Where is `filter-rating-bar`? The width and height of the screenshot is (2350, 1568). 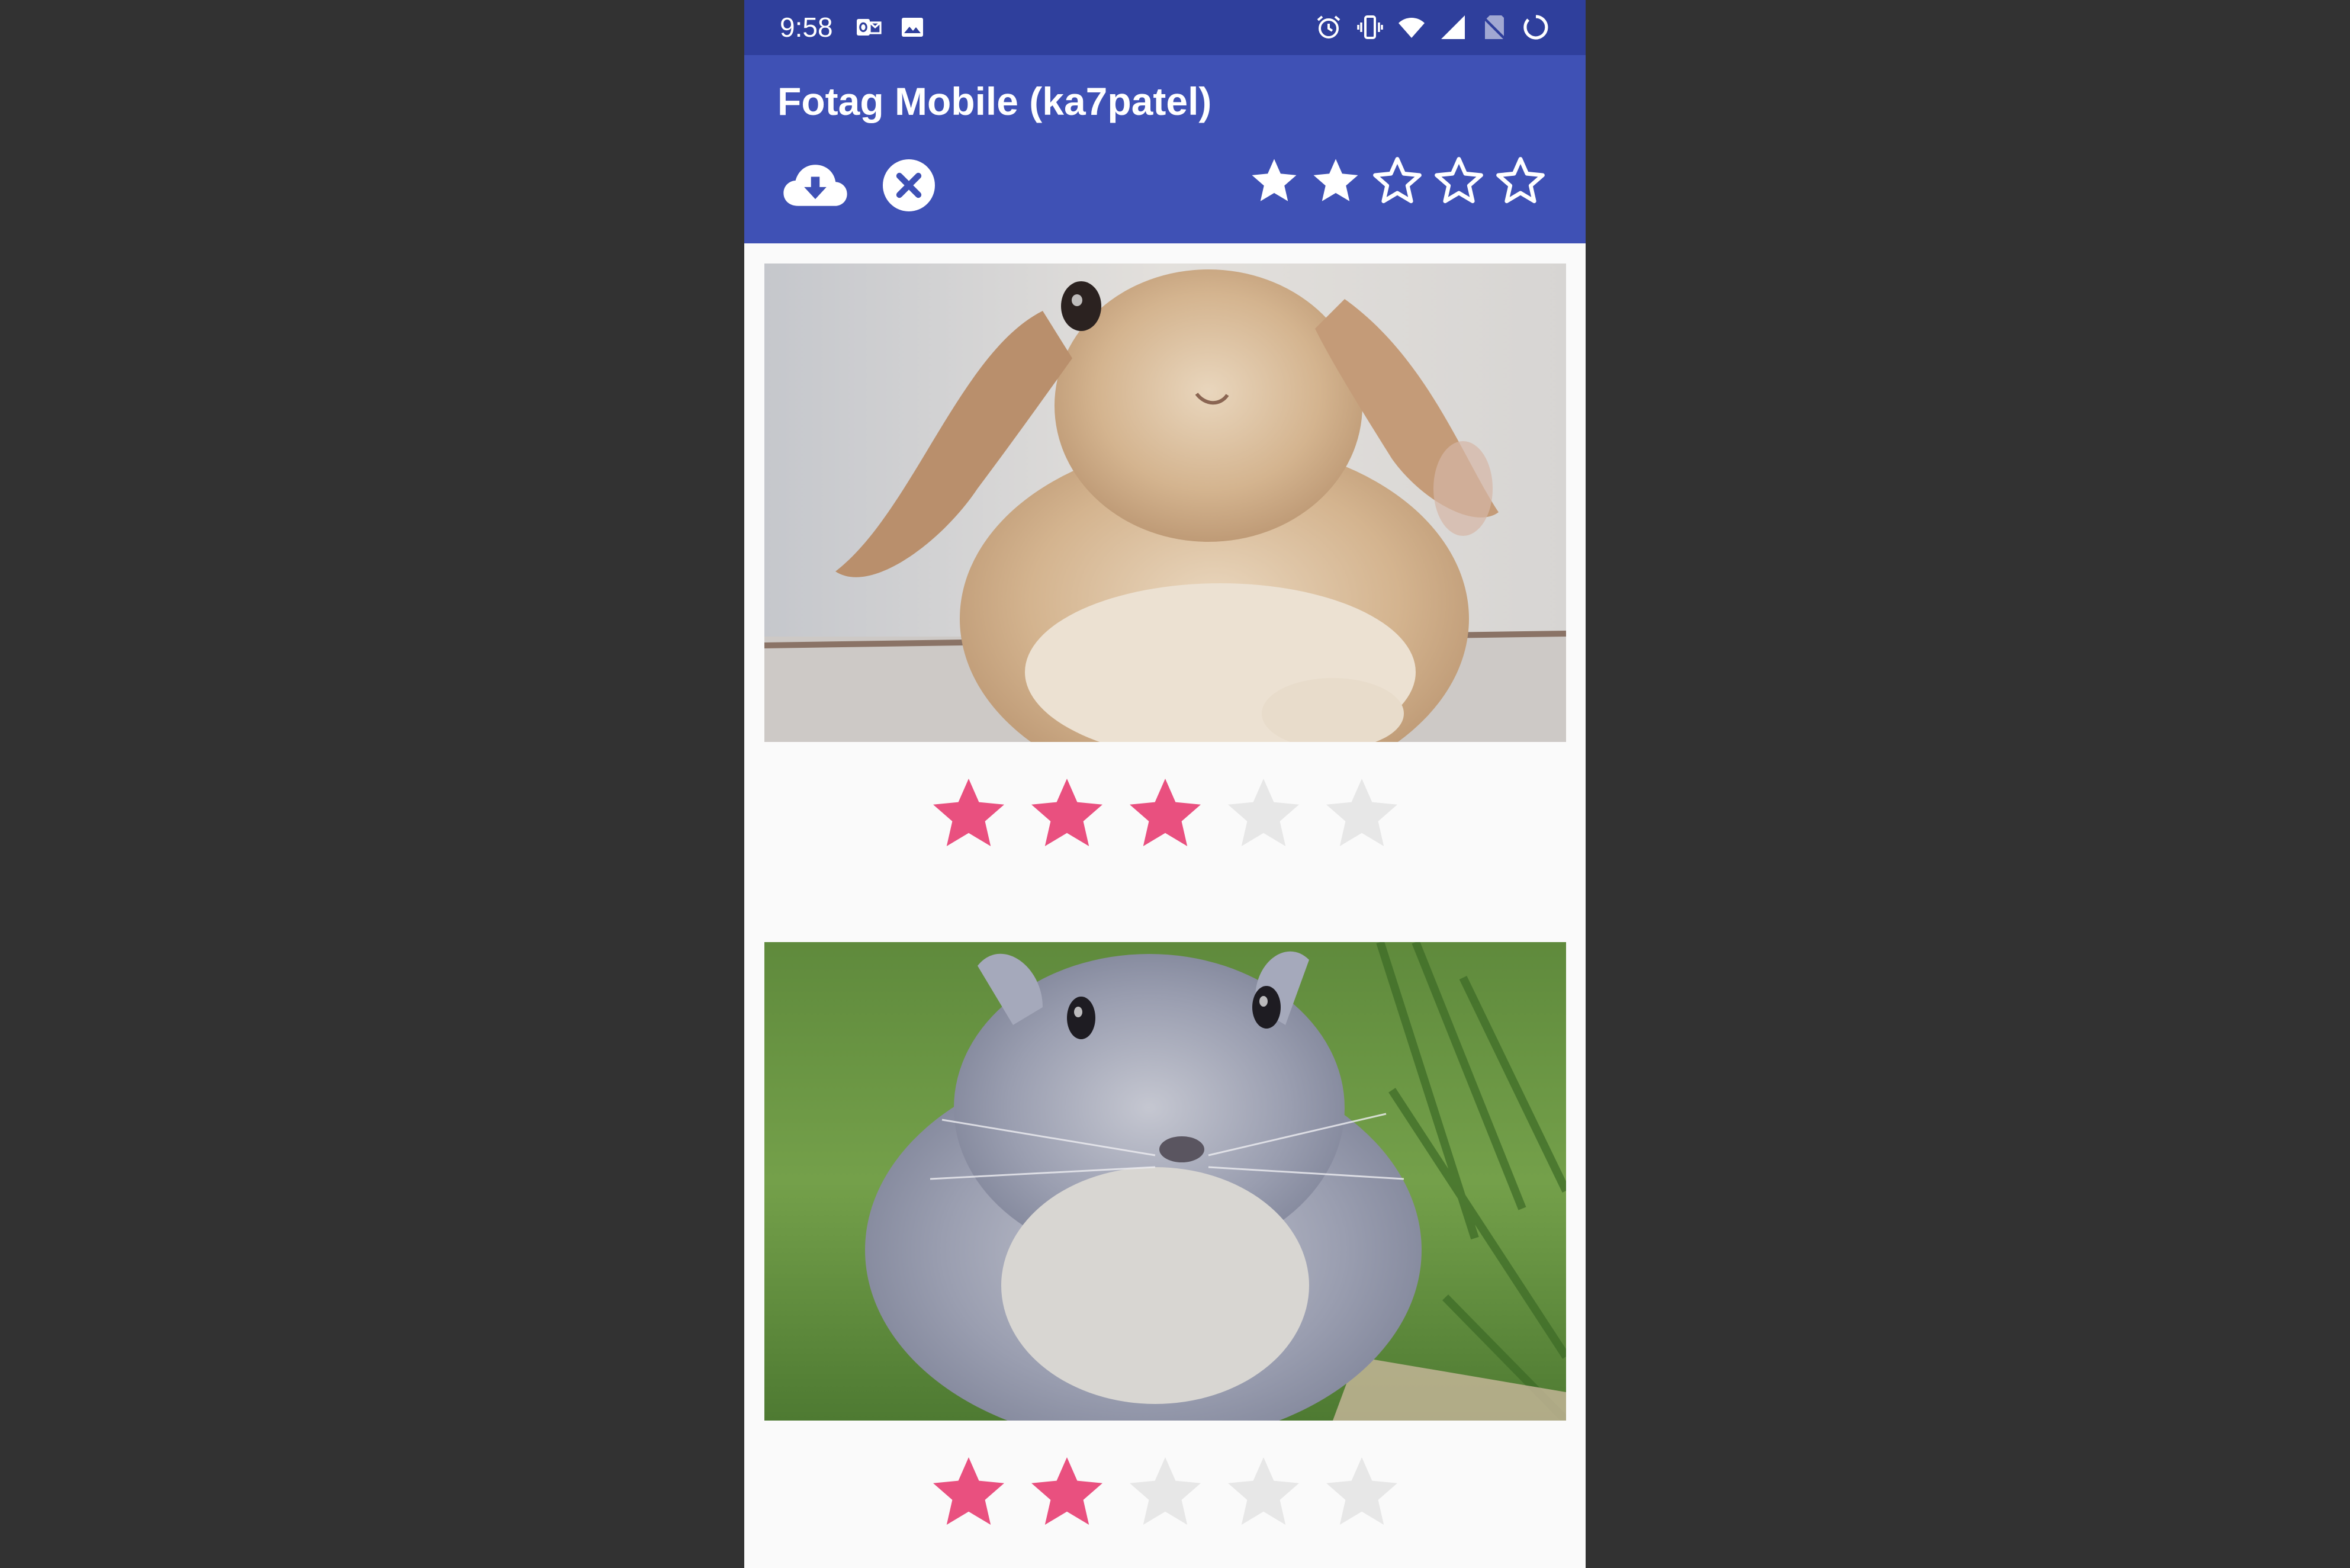
filter-rating-bar is located at coordinates (1397, 181).